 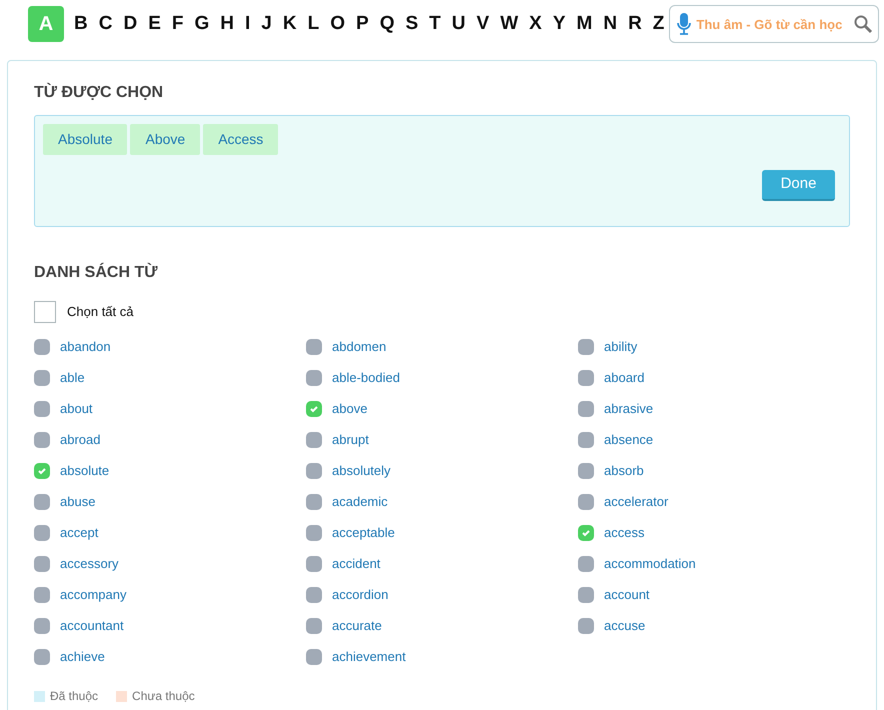 What do you see at coordinates (85, 139) in the screenshot?
I see `word-chip: Absolute` at bounding box center [85, 139].